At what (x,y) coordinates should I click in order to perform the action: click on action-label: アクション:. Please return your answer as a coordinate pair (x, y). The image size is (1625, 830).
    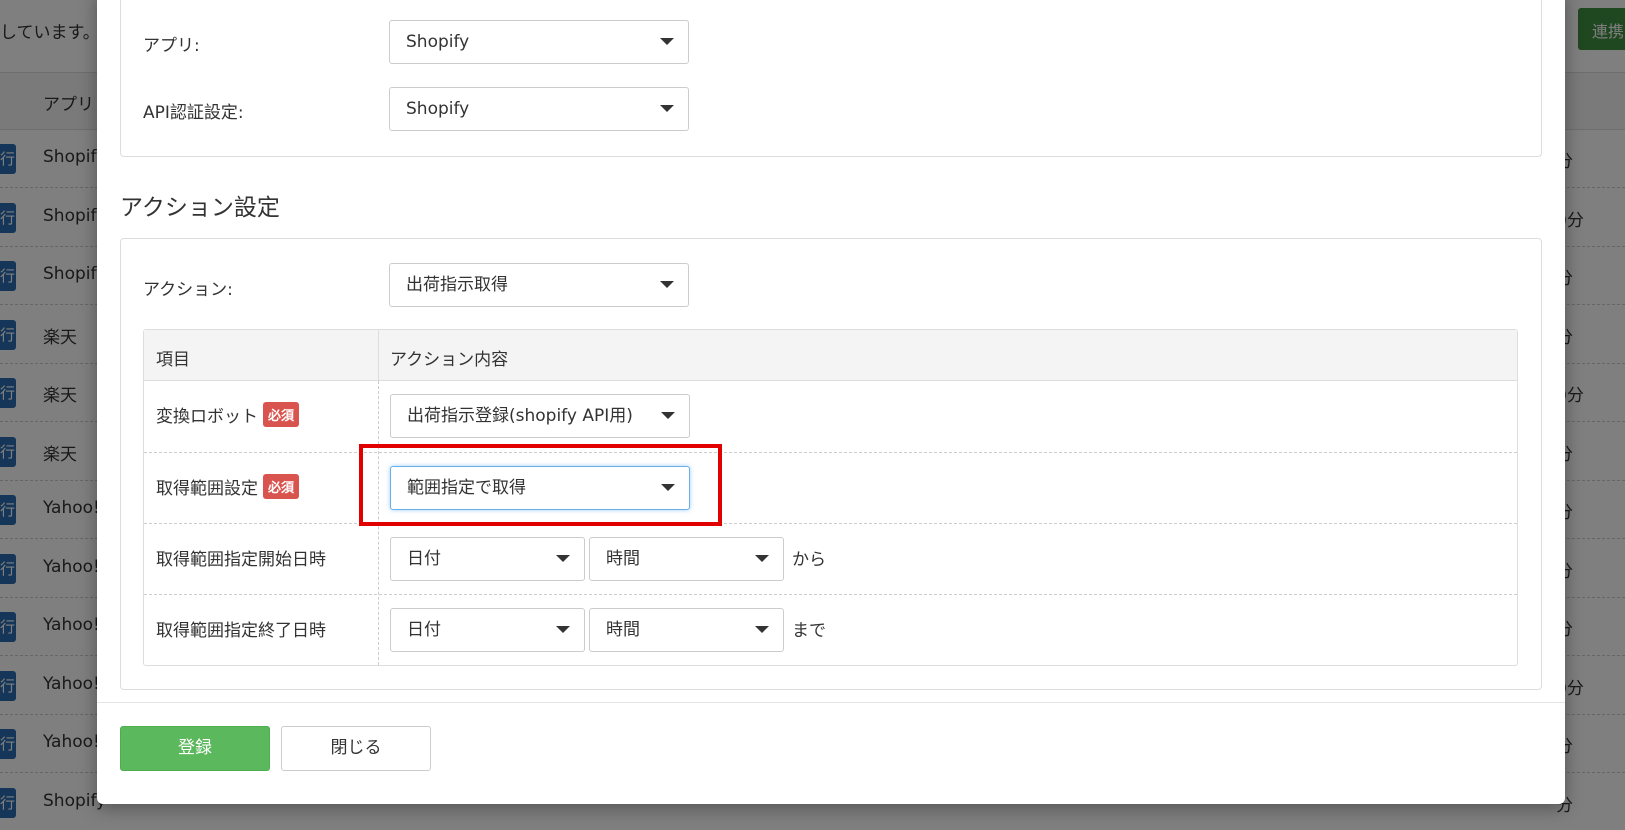
    Looking at the image, I should click on (188, 290).